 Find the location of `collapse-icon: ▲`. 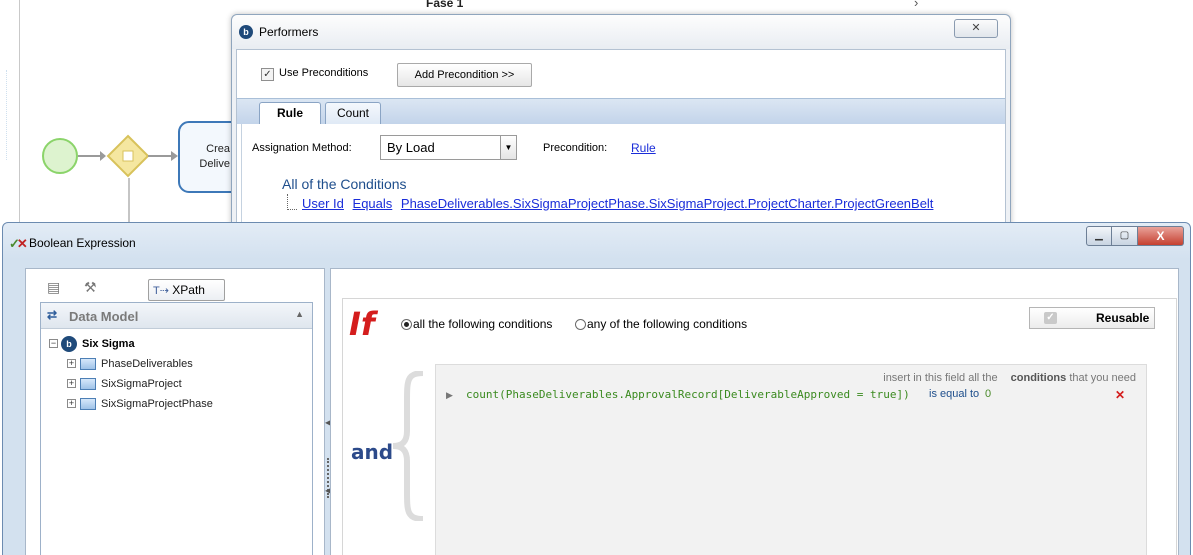

collapse-icon: ▲ is located at coordinates (299, 314).